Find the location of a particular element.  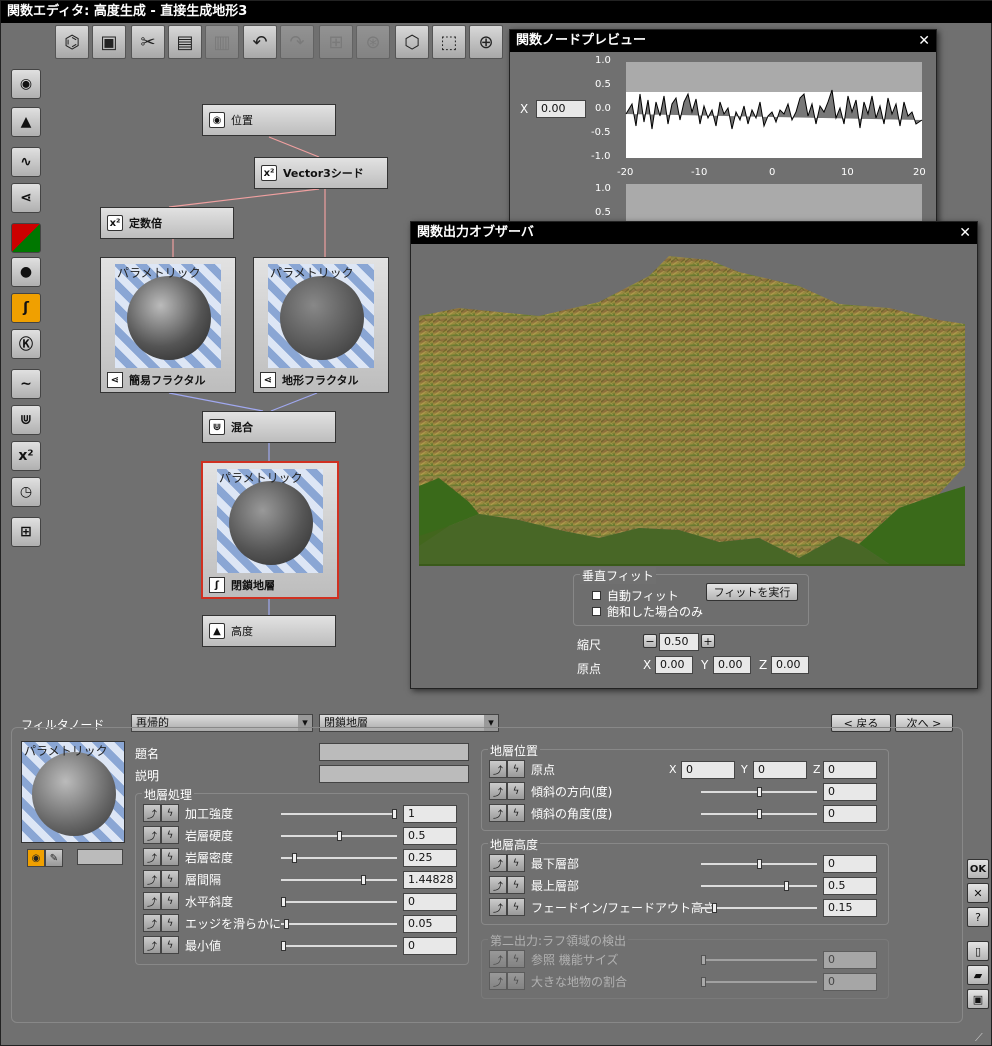

new-file-icon: ▯ is located at coordinates (978, 951).